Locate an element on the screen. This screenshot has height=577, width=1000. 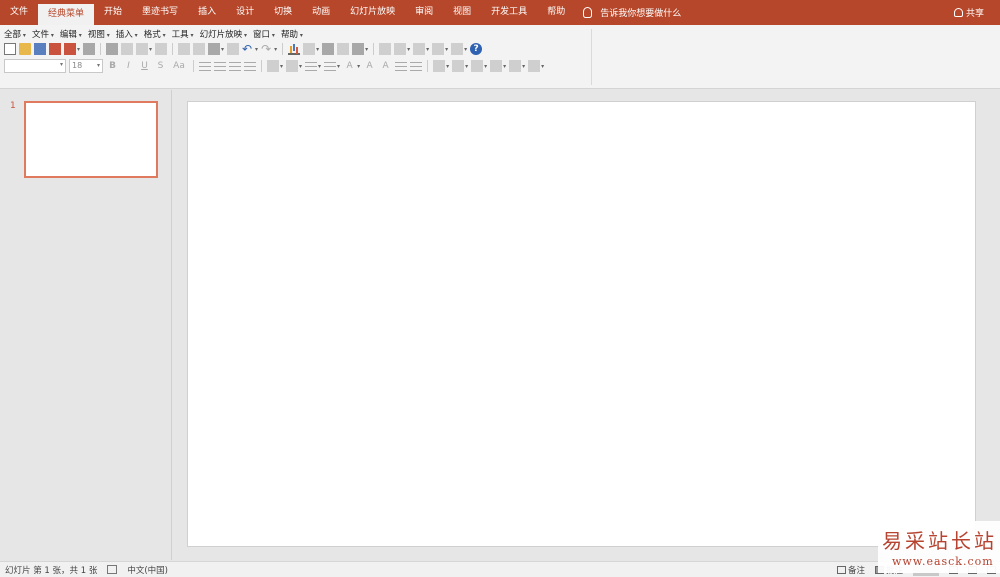
menu-file: 文件 is located at coordinates (46, 34).